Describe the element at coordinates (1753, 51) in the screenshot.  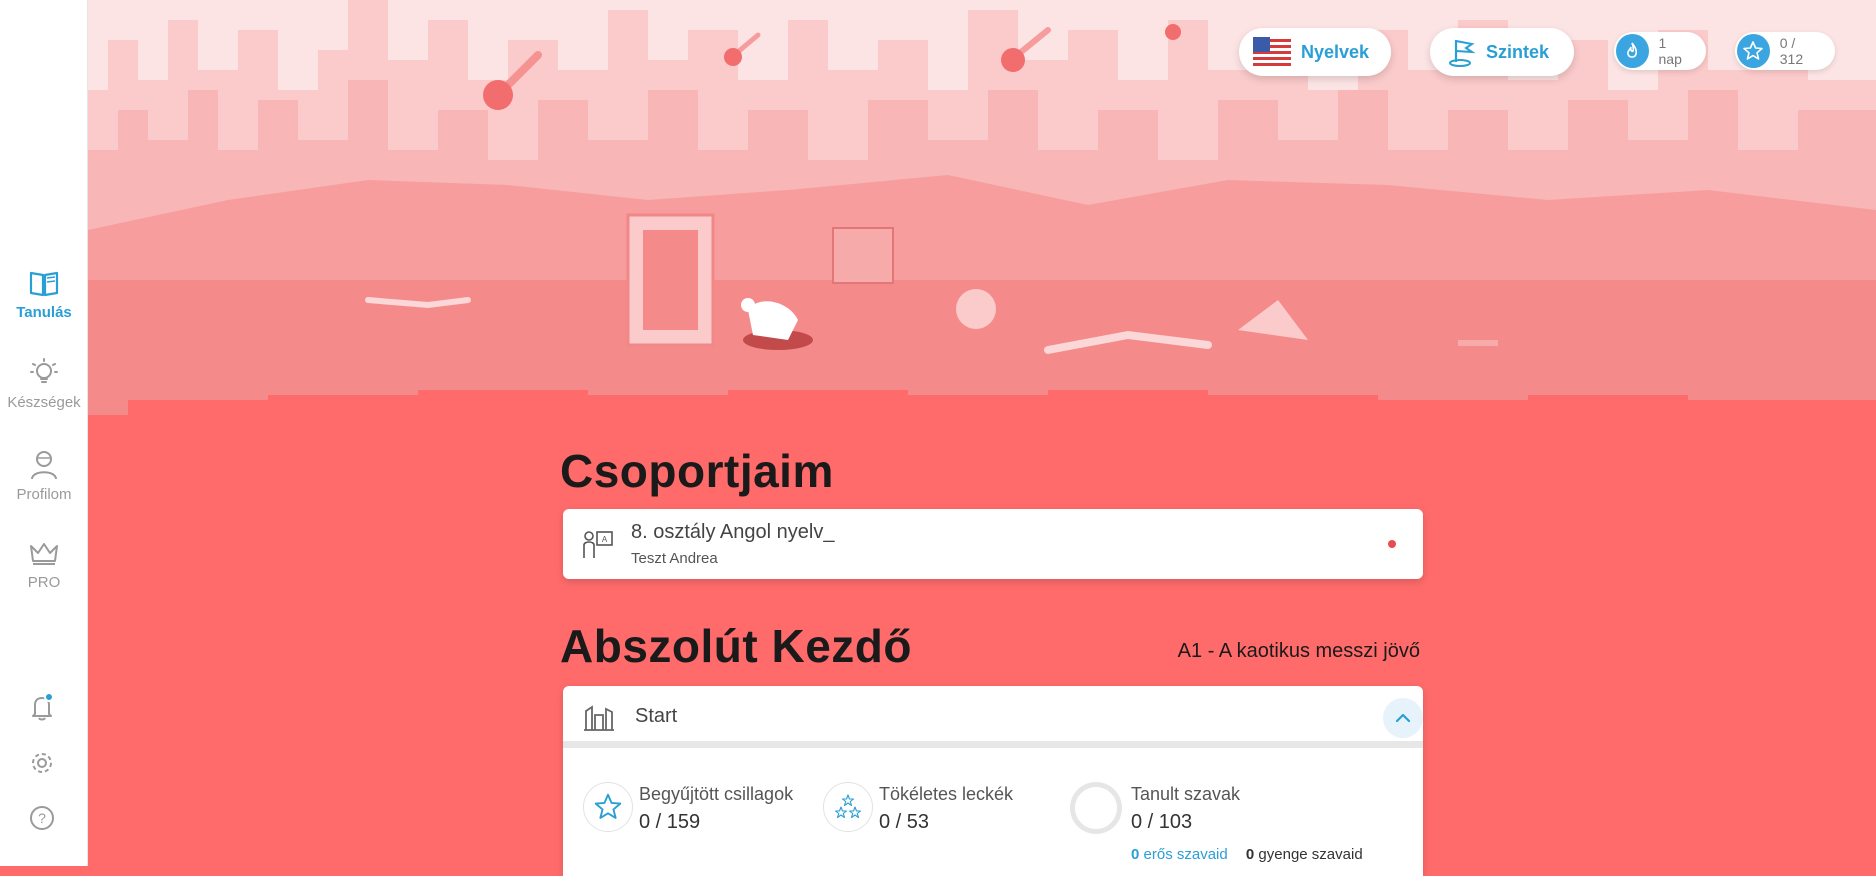
I see `star-icon` at that location.